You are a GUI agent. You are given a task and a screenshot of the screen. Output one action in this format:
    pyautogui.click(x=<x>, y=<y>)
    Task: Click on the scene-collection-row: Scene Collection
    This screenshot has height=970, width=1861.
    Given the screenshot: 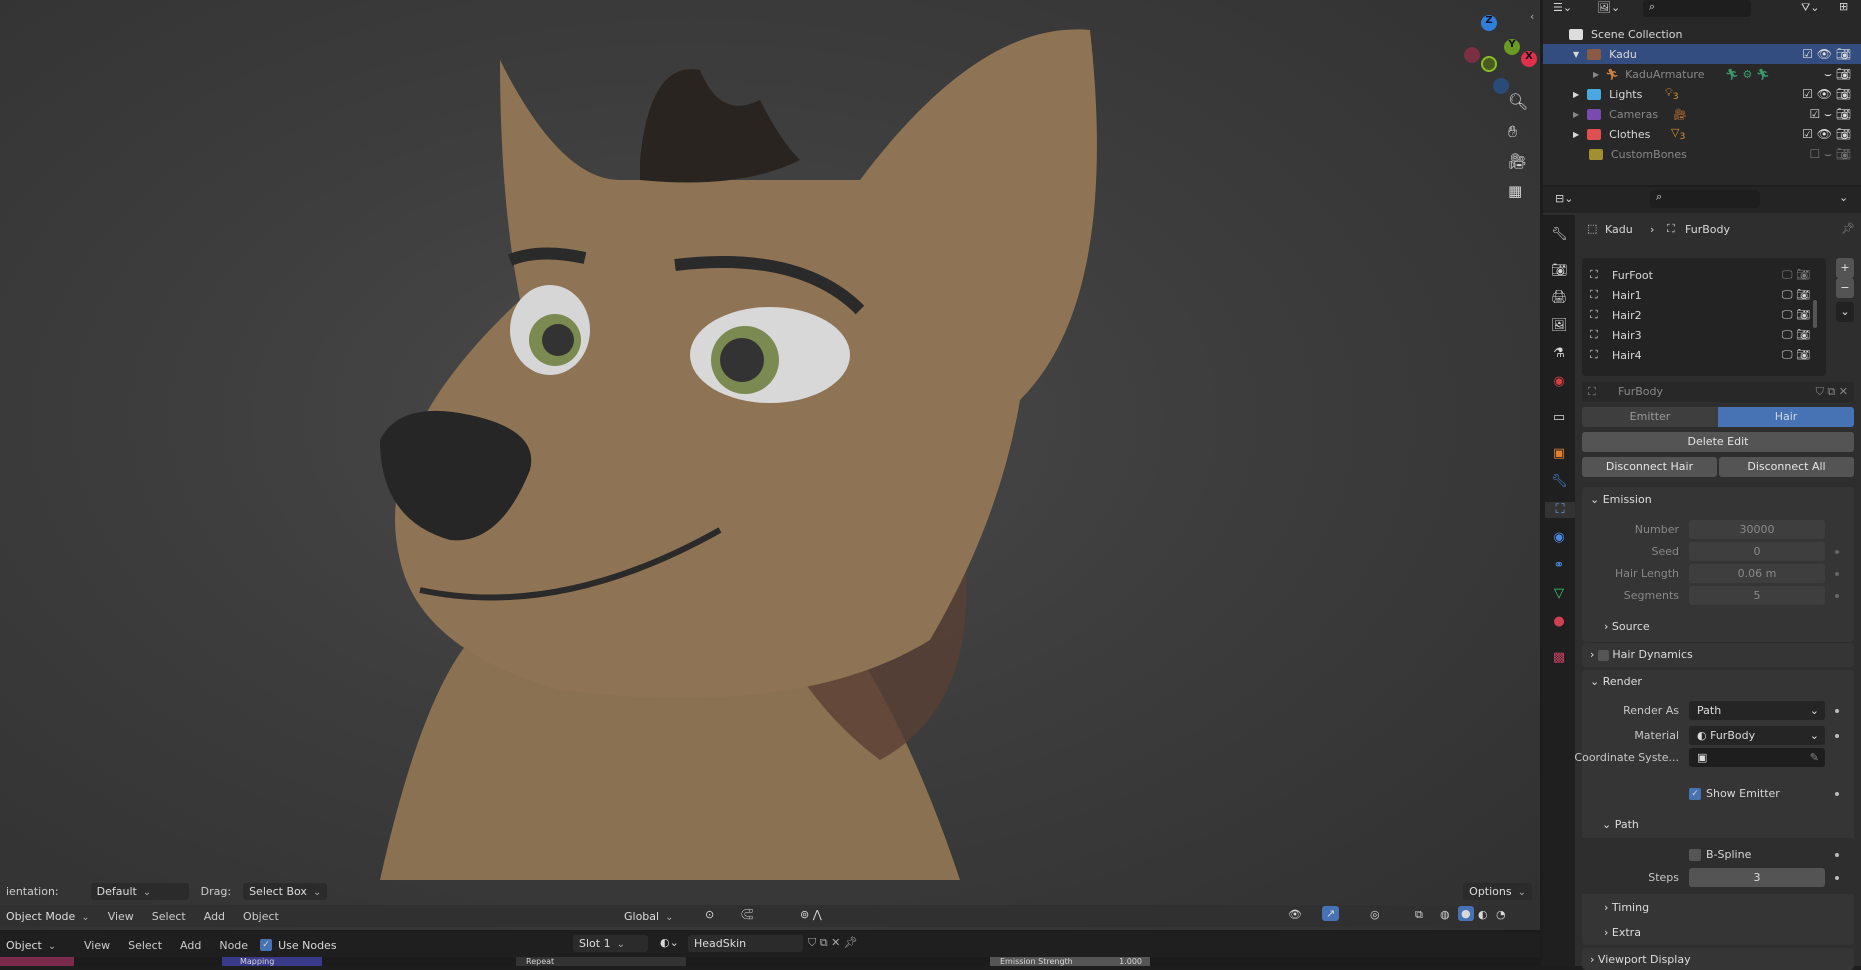 What is the action you would take?
    pyautogui.click(x=1702, y=34)
    